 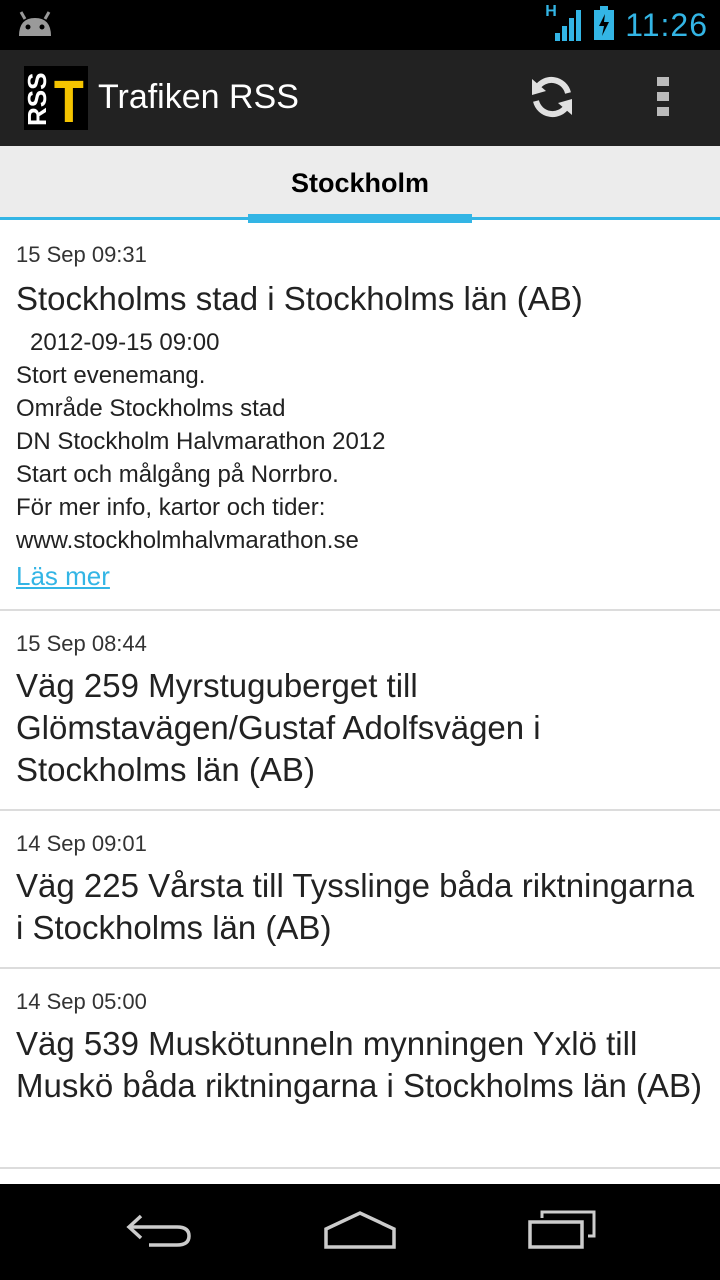 What do you see at coordinates (151, 408) in the screenshot?
I see `item-body-line: Område Stockholms stad` at bounding box center [151, 408].